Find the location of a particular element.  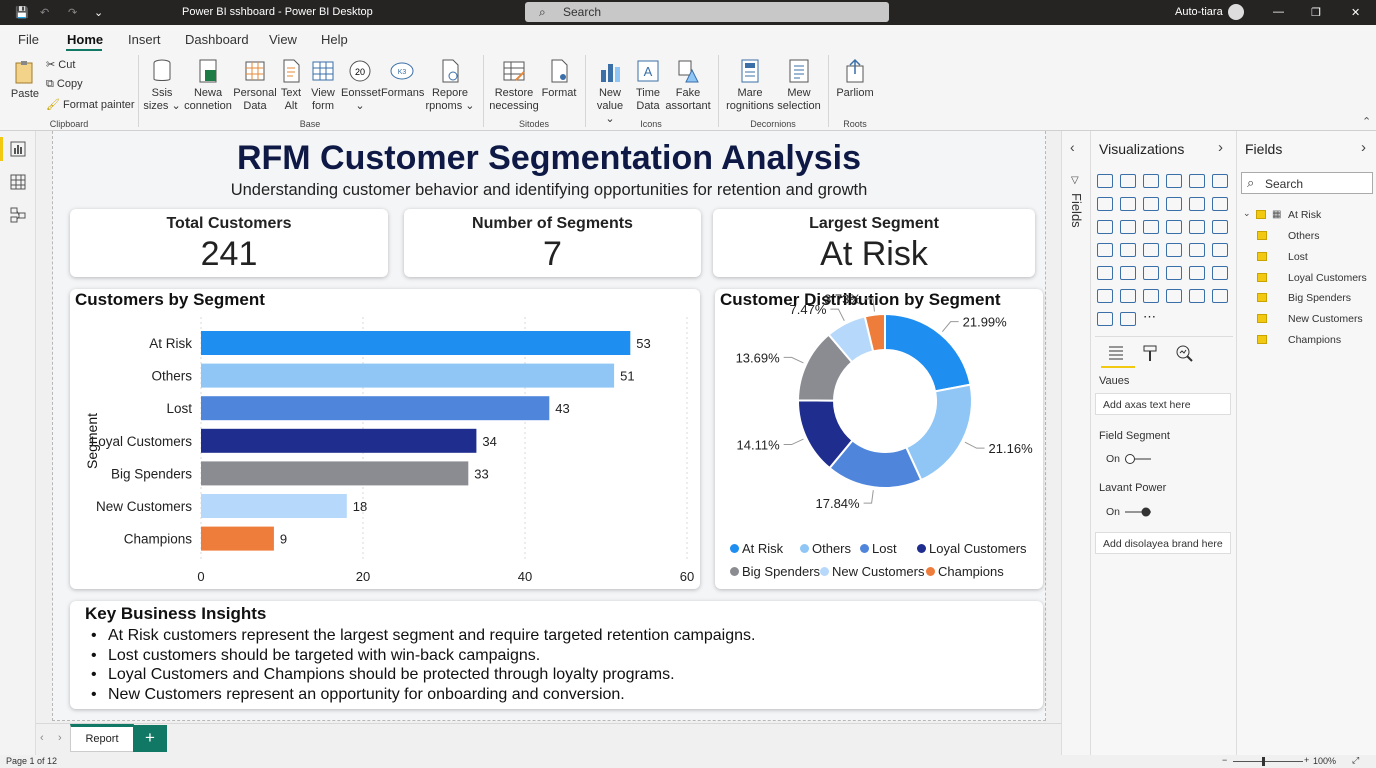

menu-file: File is located at coordinates (28, 39).